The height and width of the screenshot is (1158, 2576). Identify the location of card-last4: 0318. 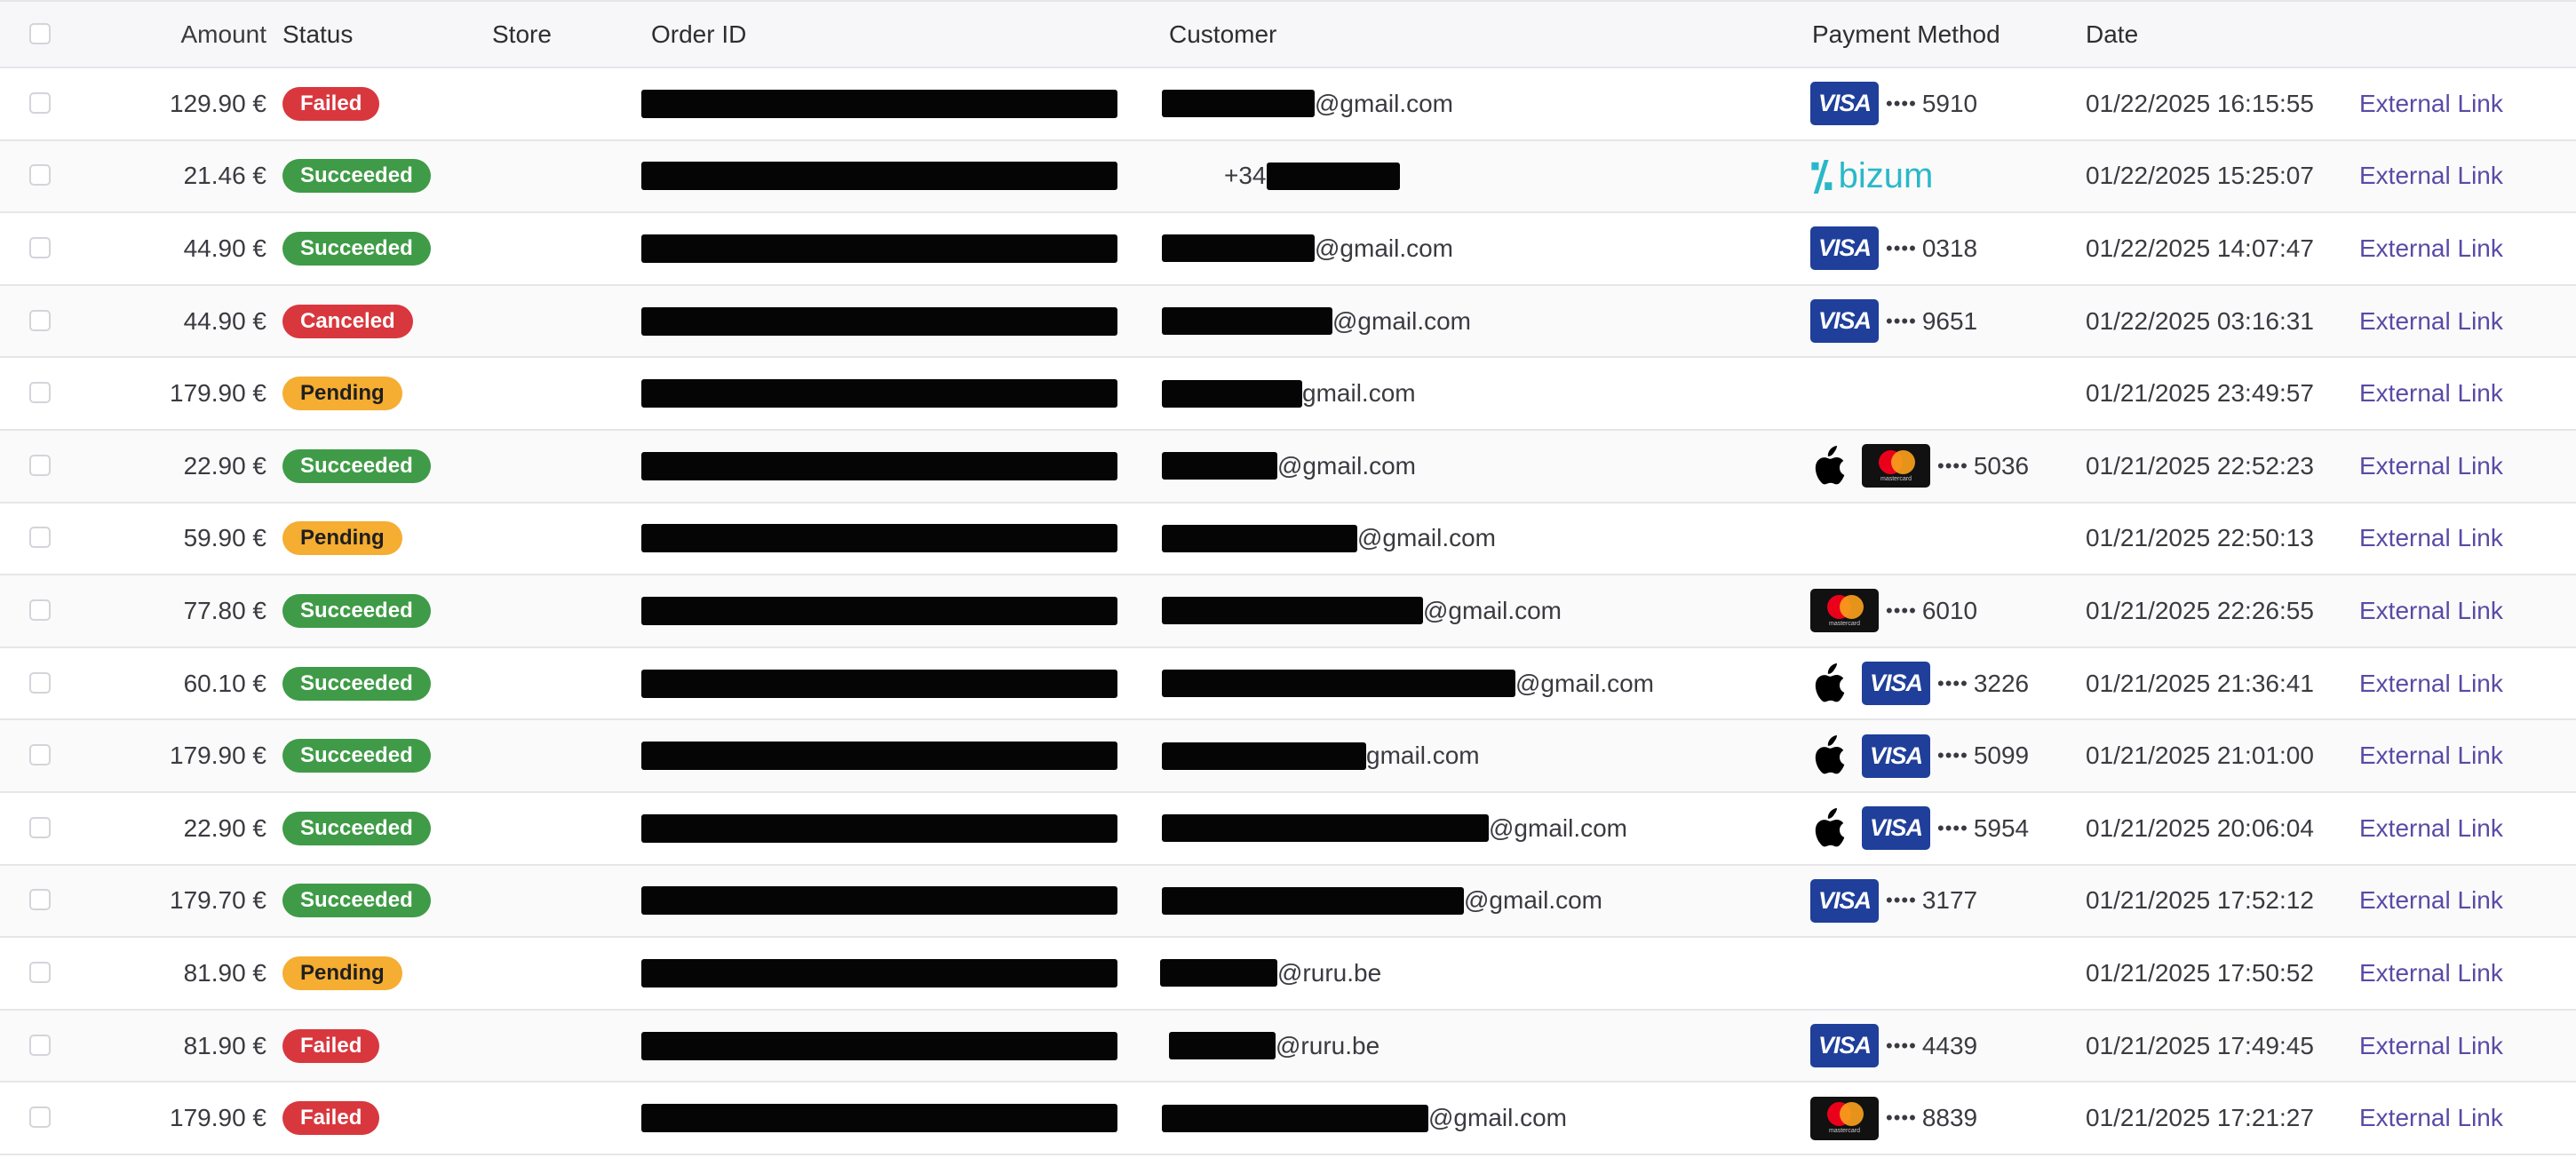
(1949, 248).